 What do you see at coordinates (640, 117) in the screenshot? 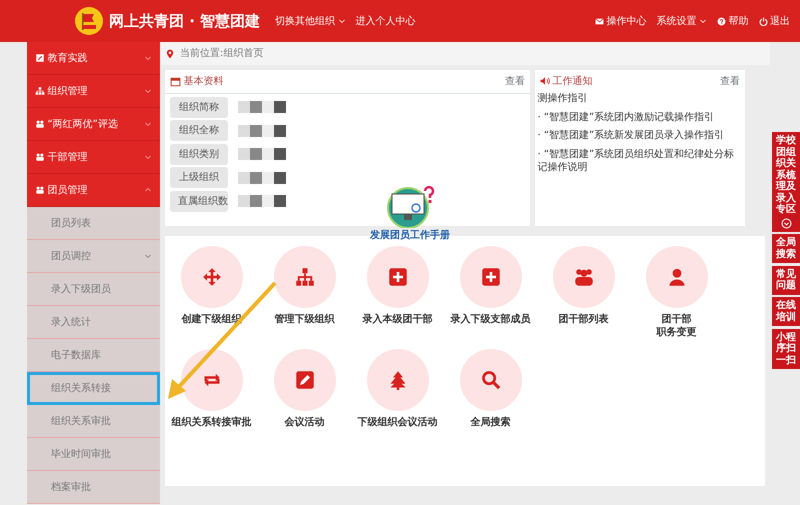
I see `notice-item: · “智慧团建”系统团内激励记载操作指引` at bounding box center [640, 117].